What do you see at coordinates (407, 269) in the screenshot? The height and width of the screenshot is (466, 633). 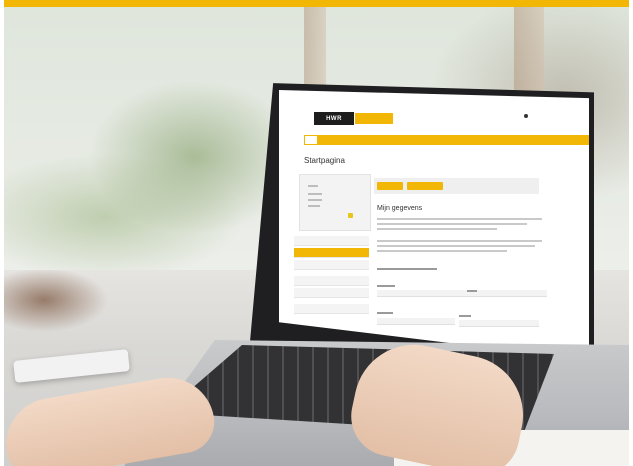 I see `form-section-label` at bounding box center [407, 269].